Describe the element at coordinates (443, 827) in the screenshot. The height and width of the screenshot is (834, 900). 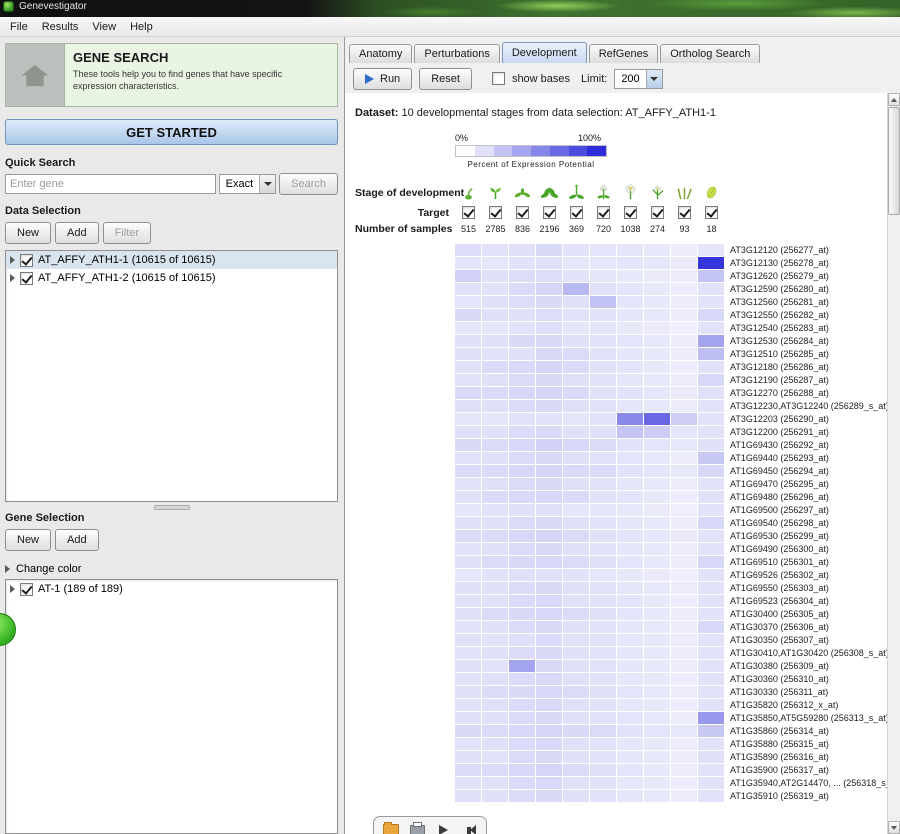
I see `play-chart-button` at that location.